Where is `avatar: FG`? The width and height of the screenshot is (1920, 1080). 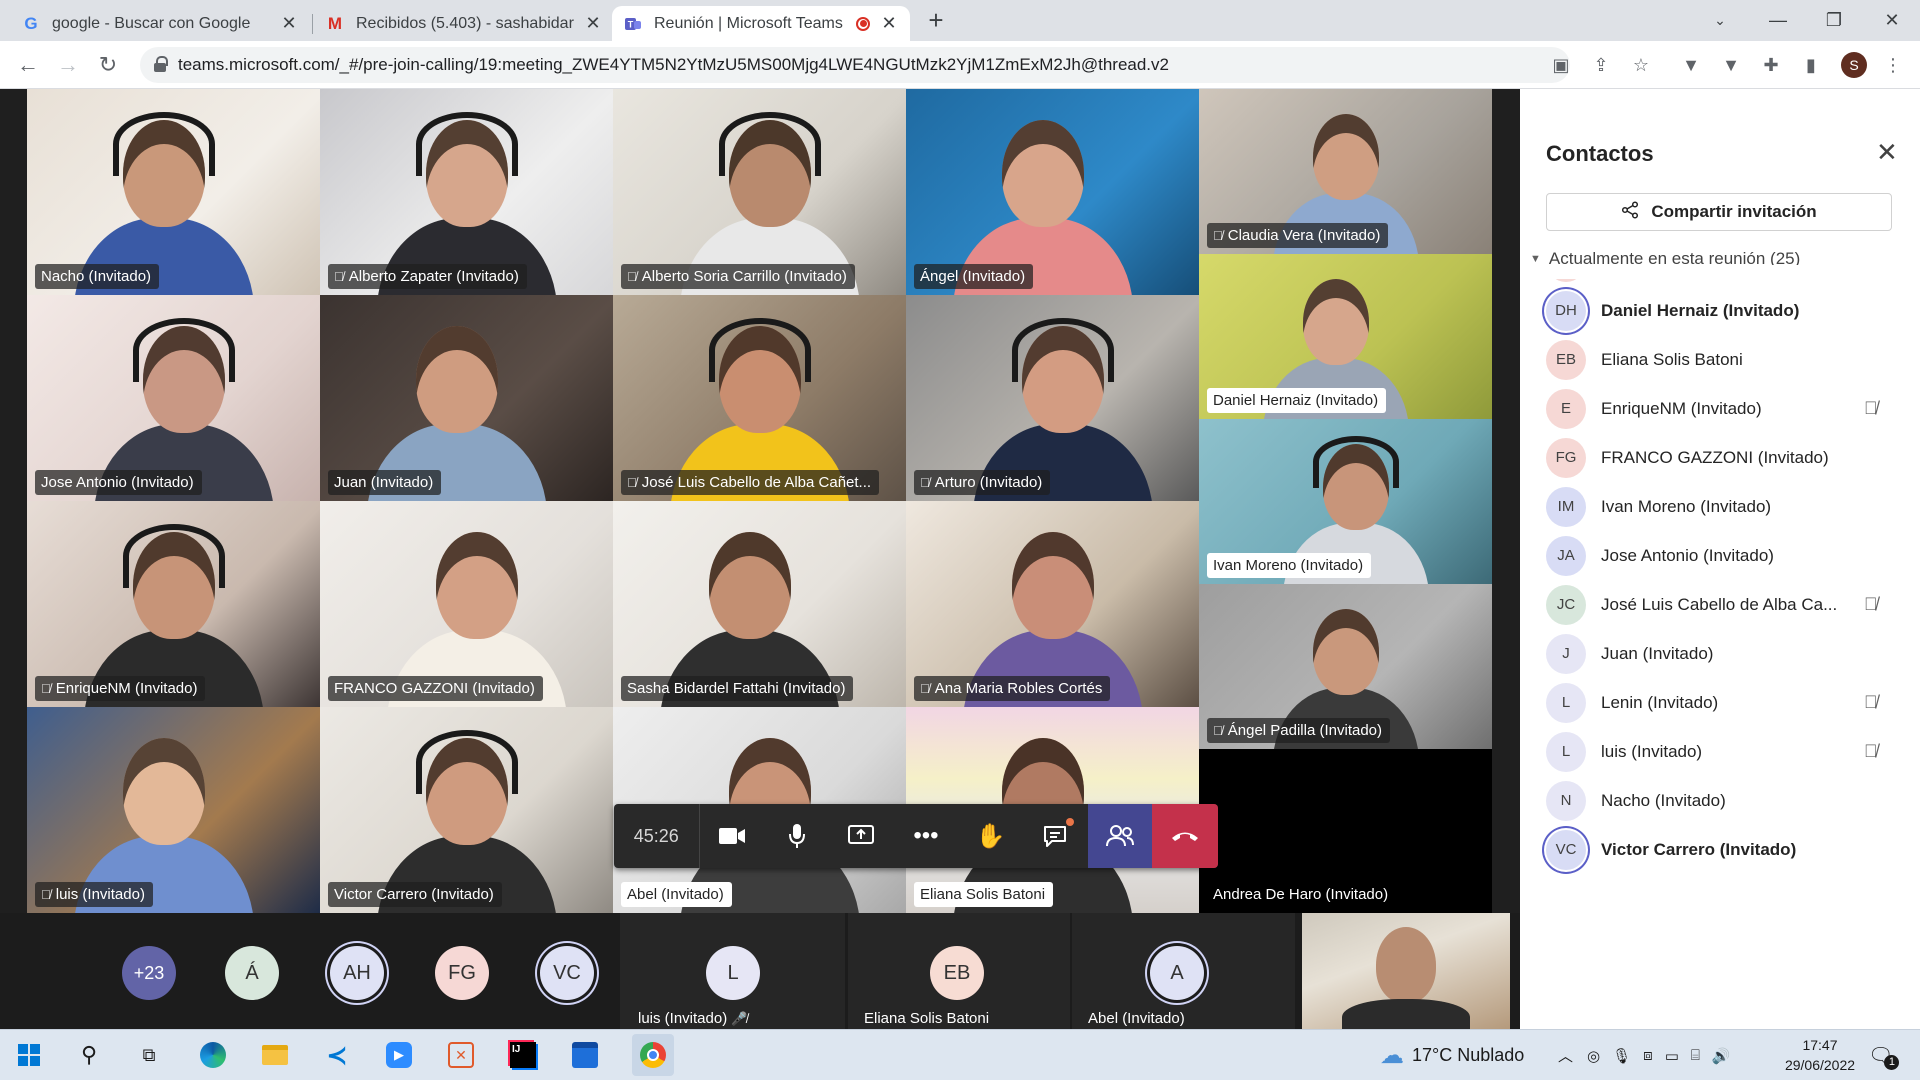 avatar: FG is located at coordinates (462, 973).